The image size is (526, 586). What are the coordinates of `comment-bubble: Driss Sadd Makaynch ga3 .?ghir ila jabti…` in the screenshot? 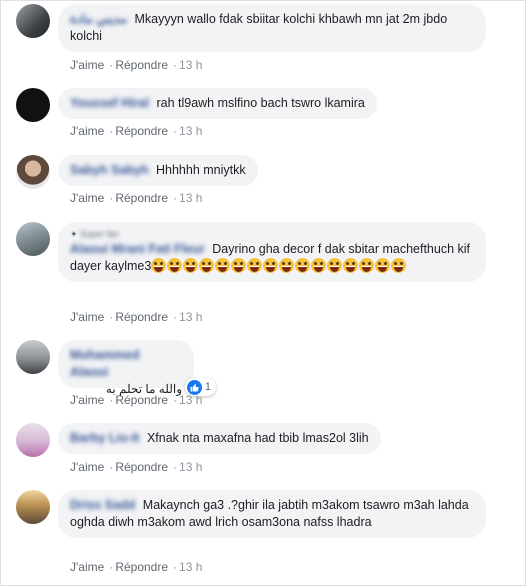 It's located at (272, 514).